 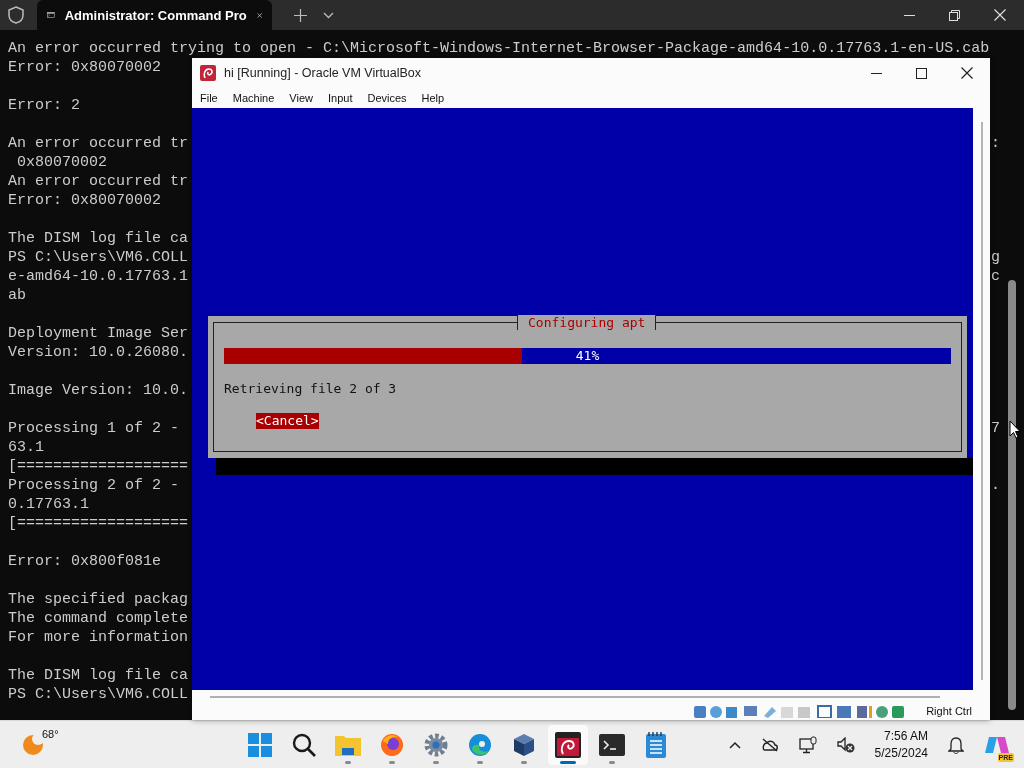 What do you see at coordinates (17, 295) in the screenshot?
I see `terminal-line: ab` at bounding box center [17, 295].